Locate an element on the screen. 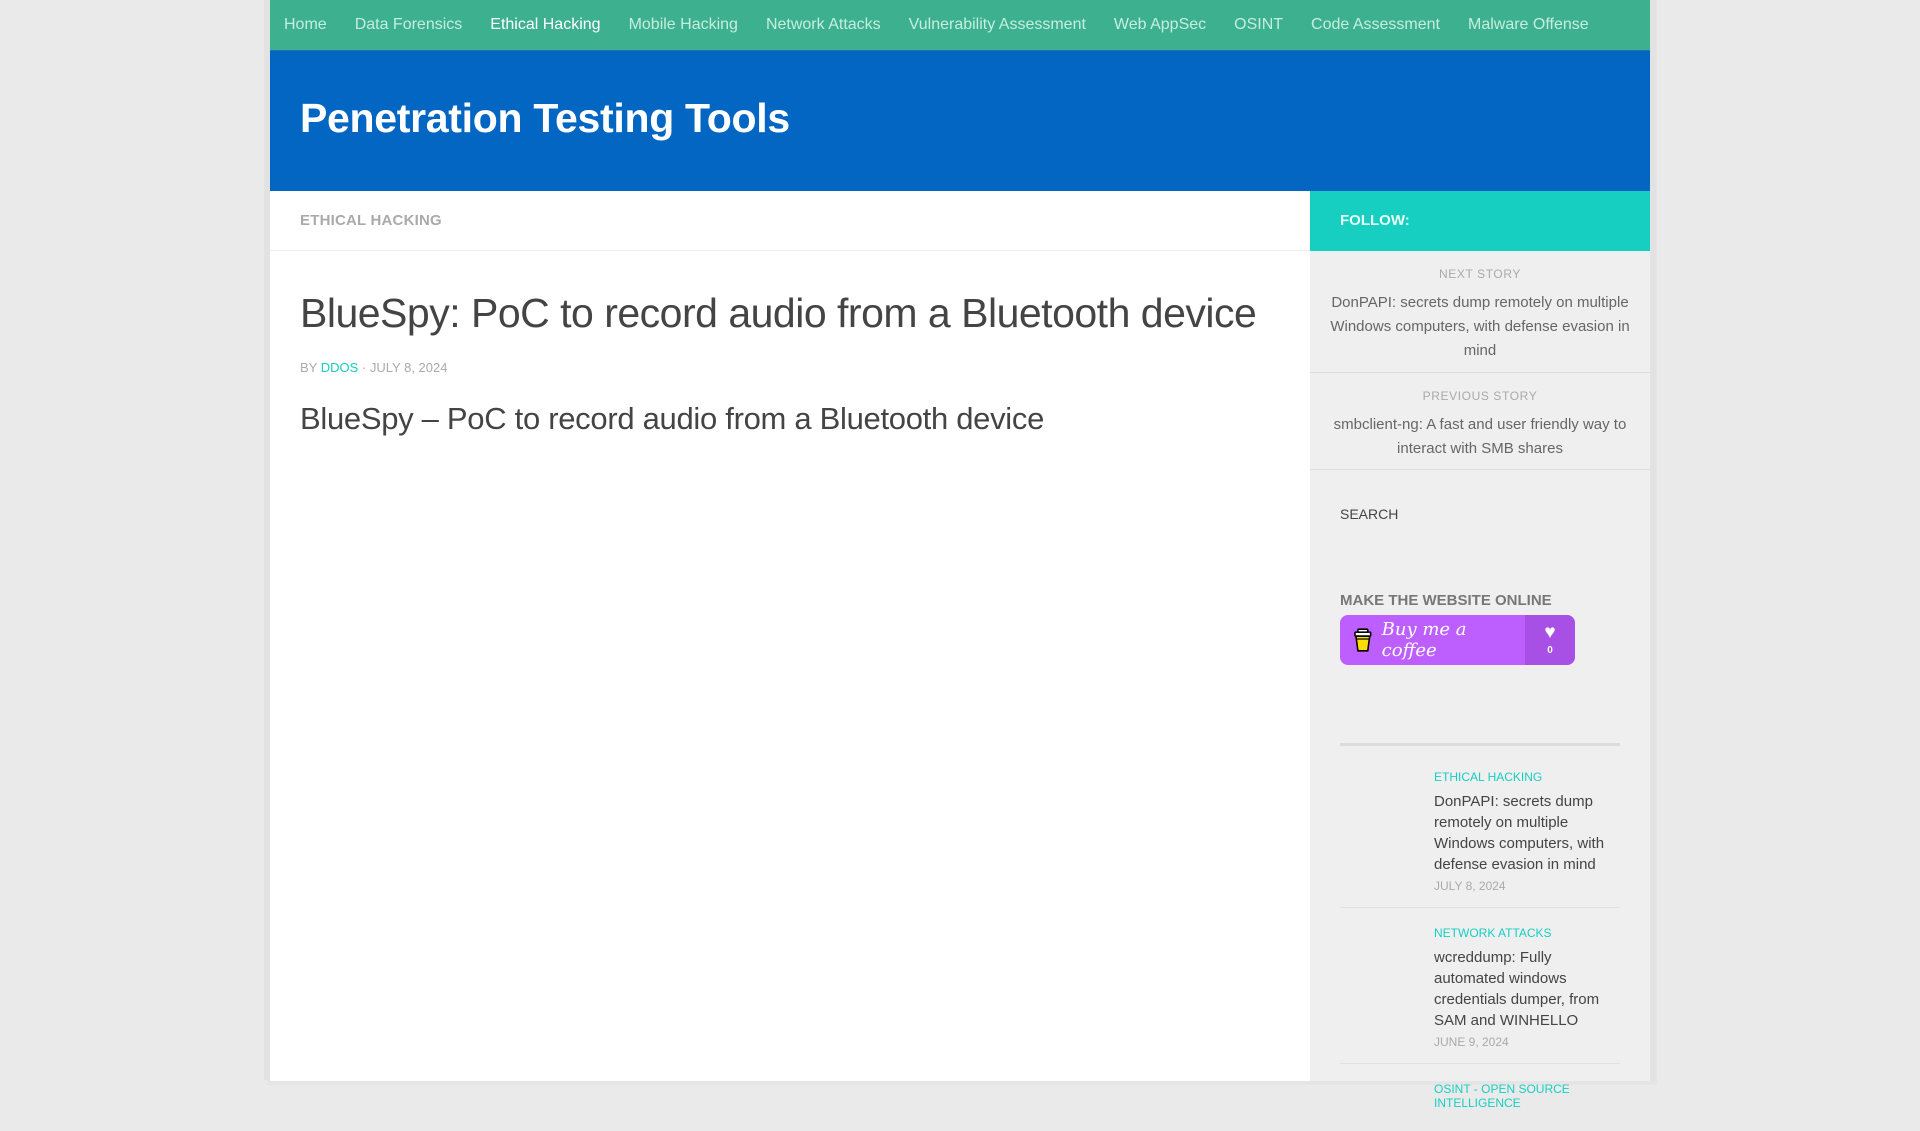 The height and width of the screenshot is (1131, 1920). search-widget-title: SEARCH is located at coordinates (1369, 514).